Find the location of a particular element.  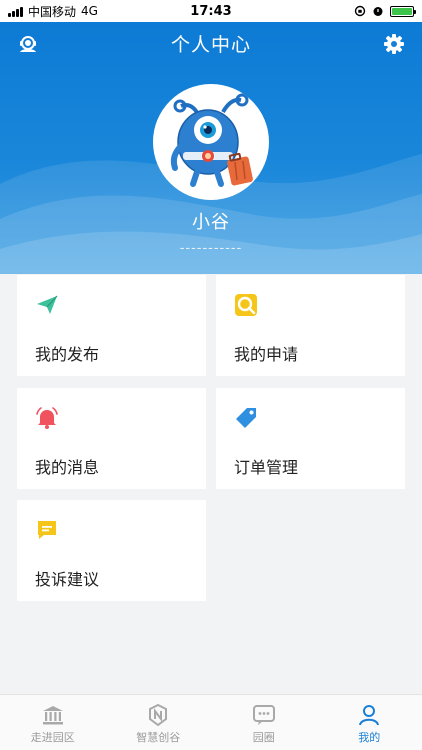

menu-my-messages: 我的消息 is located at coordinates (111, 438).